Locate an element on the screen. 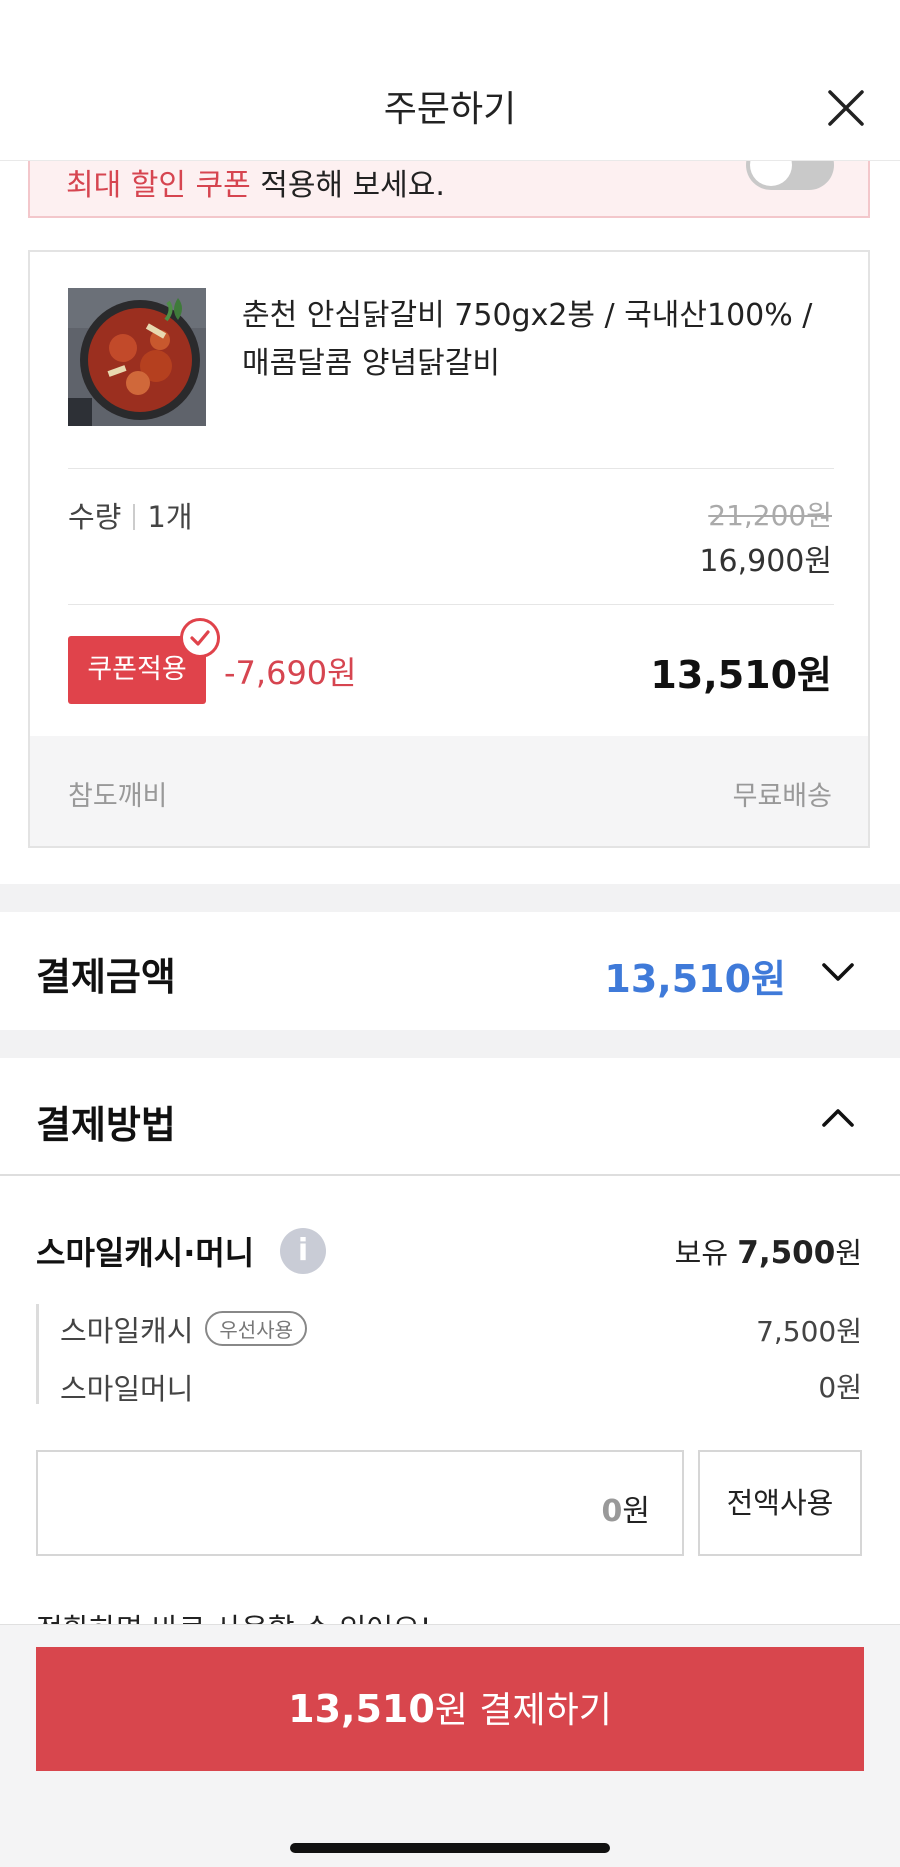 This screenshot has width=900, height=1867. smile-cash-title: 스마일캐시·머니 is located at coordinates (145, 1253).